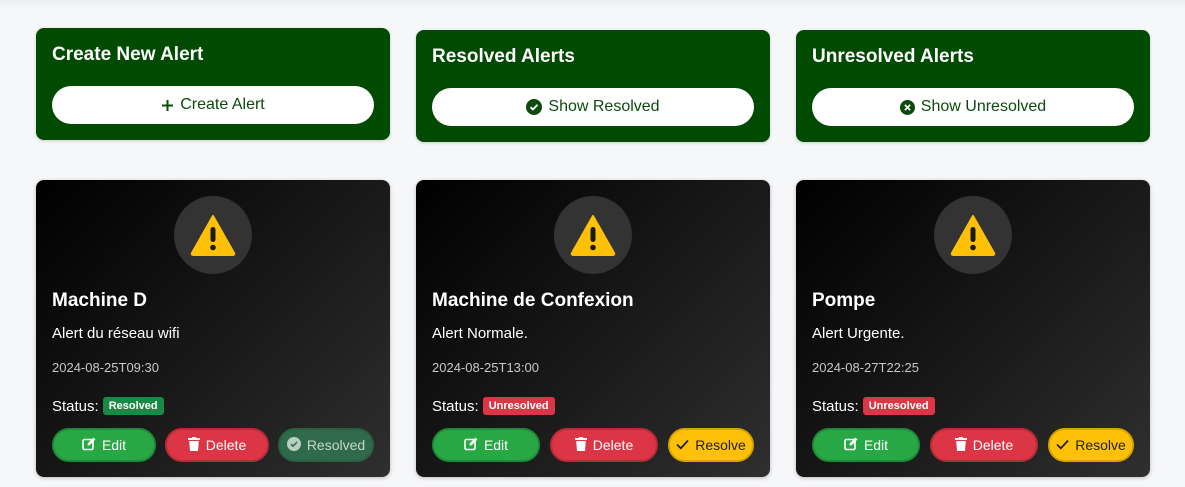  What do you see at coordinates (167, 105) in the screenshot?
I see `plus-icon` at bounding box center [167, 105].